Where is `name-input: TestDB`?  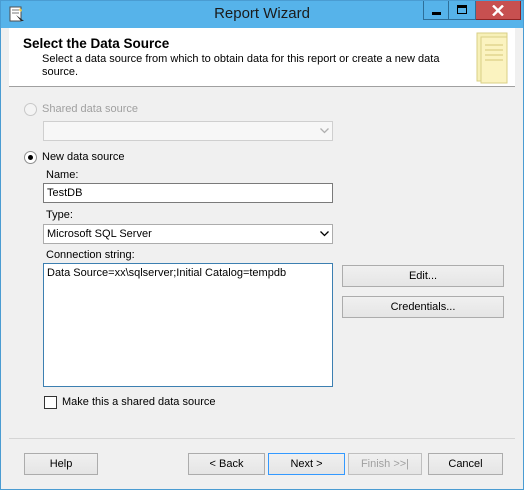
name-input: TestDB is located at coordinates (188, 193).